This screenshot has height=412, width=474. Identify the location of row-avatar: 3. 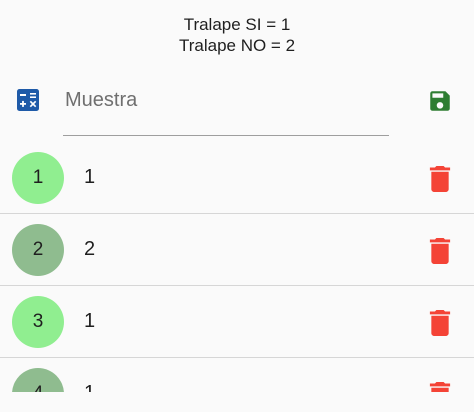
(38, 322).